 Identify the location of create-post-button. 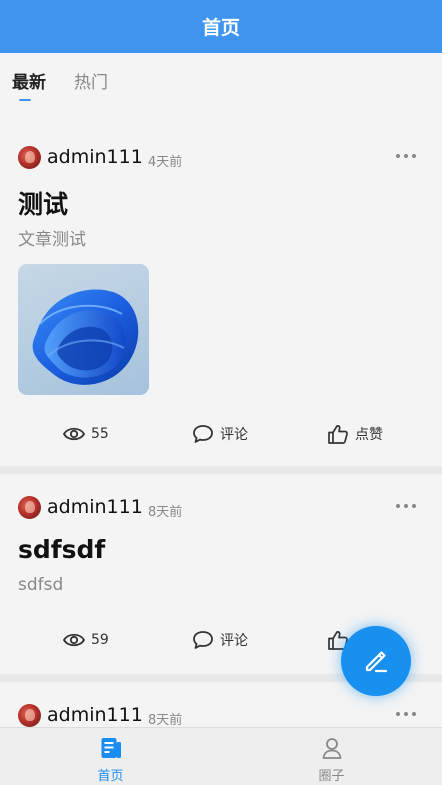
(376, 661).